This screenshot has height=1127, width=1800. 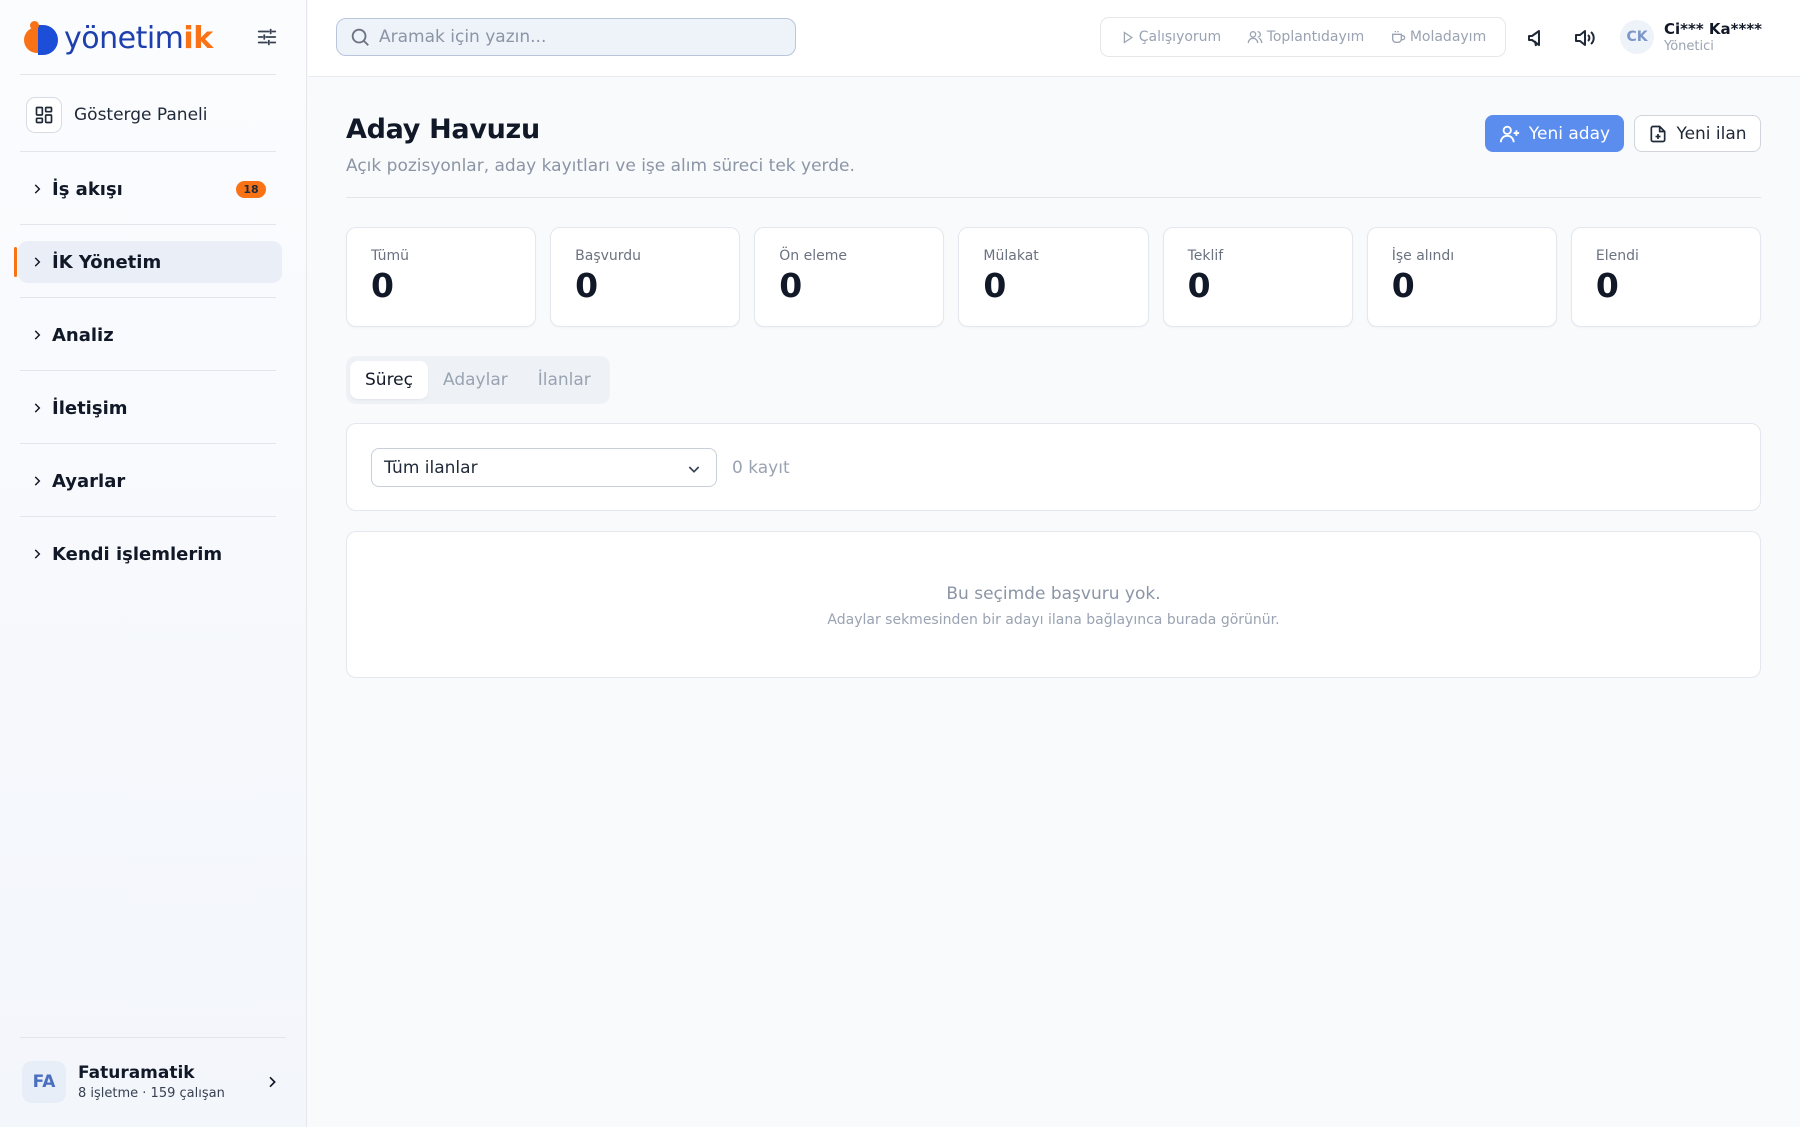 What do you see at coordinates (1617, 256) in the screenshot?
I see `stat-label: Elendi` at bounding box center [1617, 256].